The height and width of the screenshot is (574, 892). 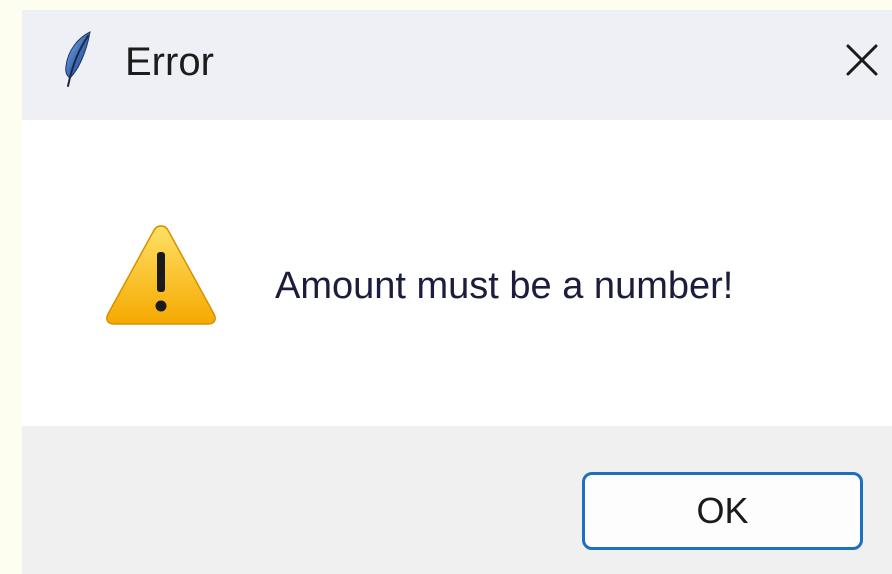 I want to click on ok-button: OK, so click(x=722, y=511).